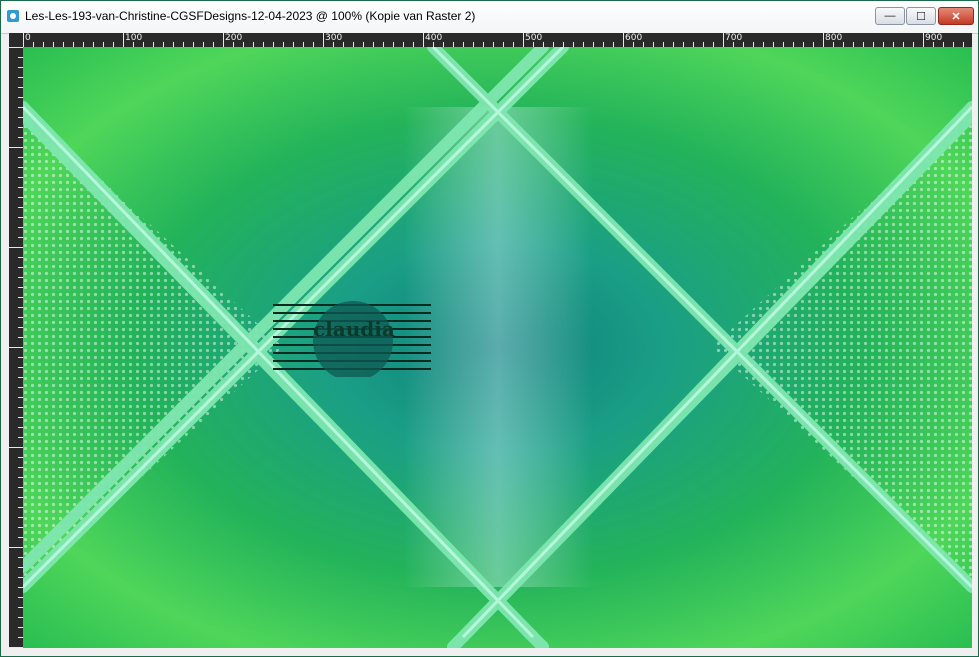 This screenshot has height=657, width=979. Describe the element at coordinates (234, 38) in the screenshot. I see `ruler-label: 200` at that location.